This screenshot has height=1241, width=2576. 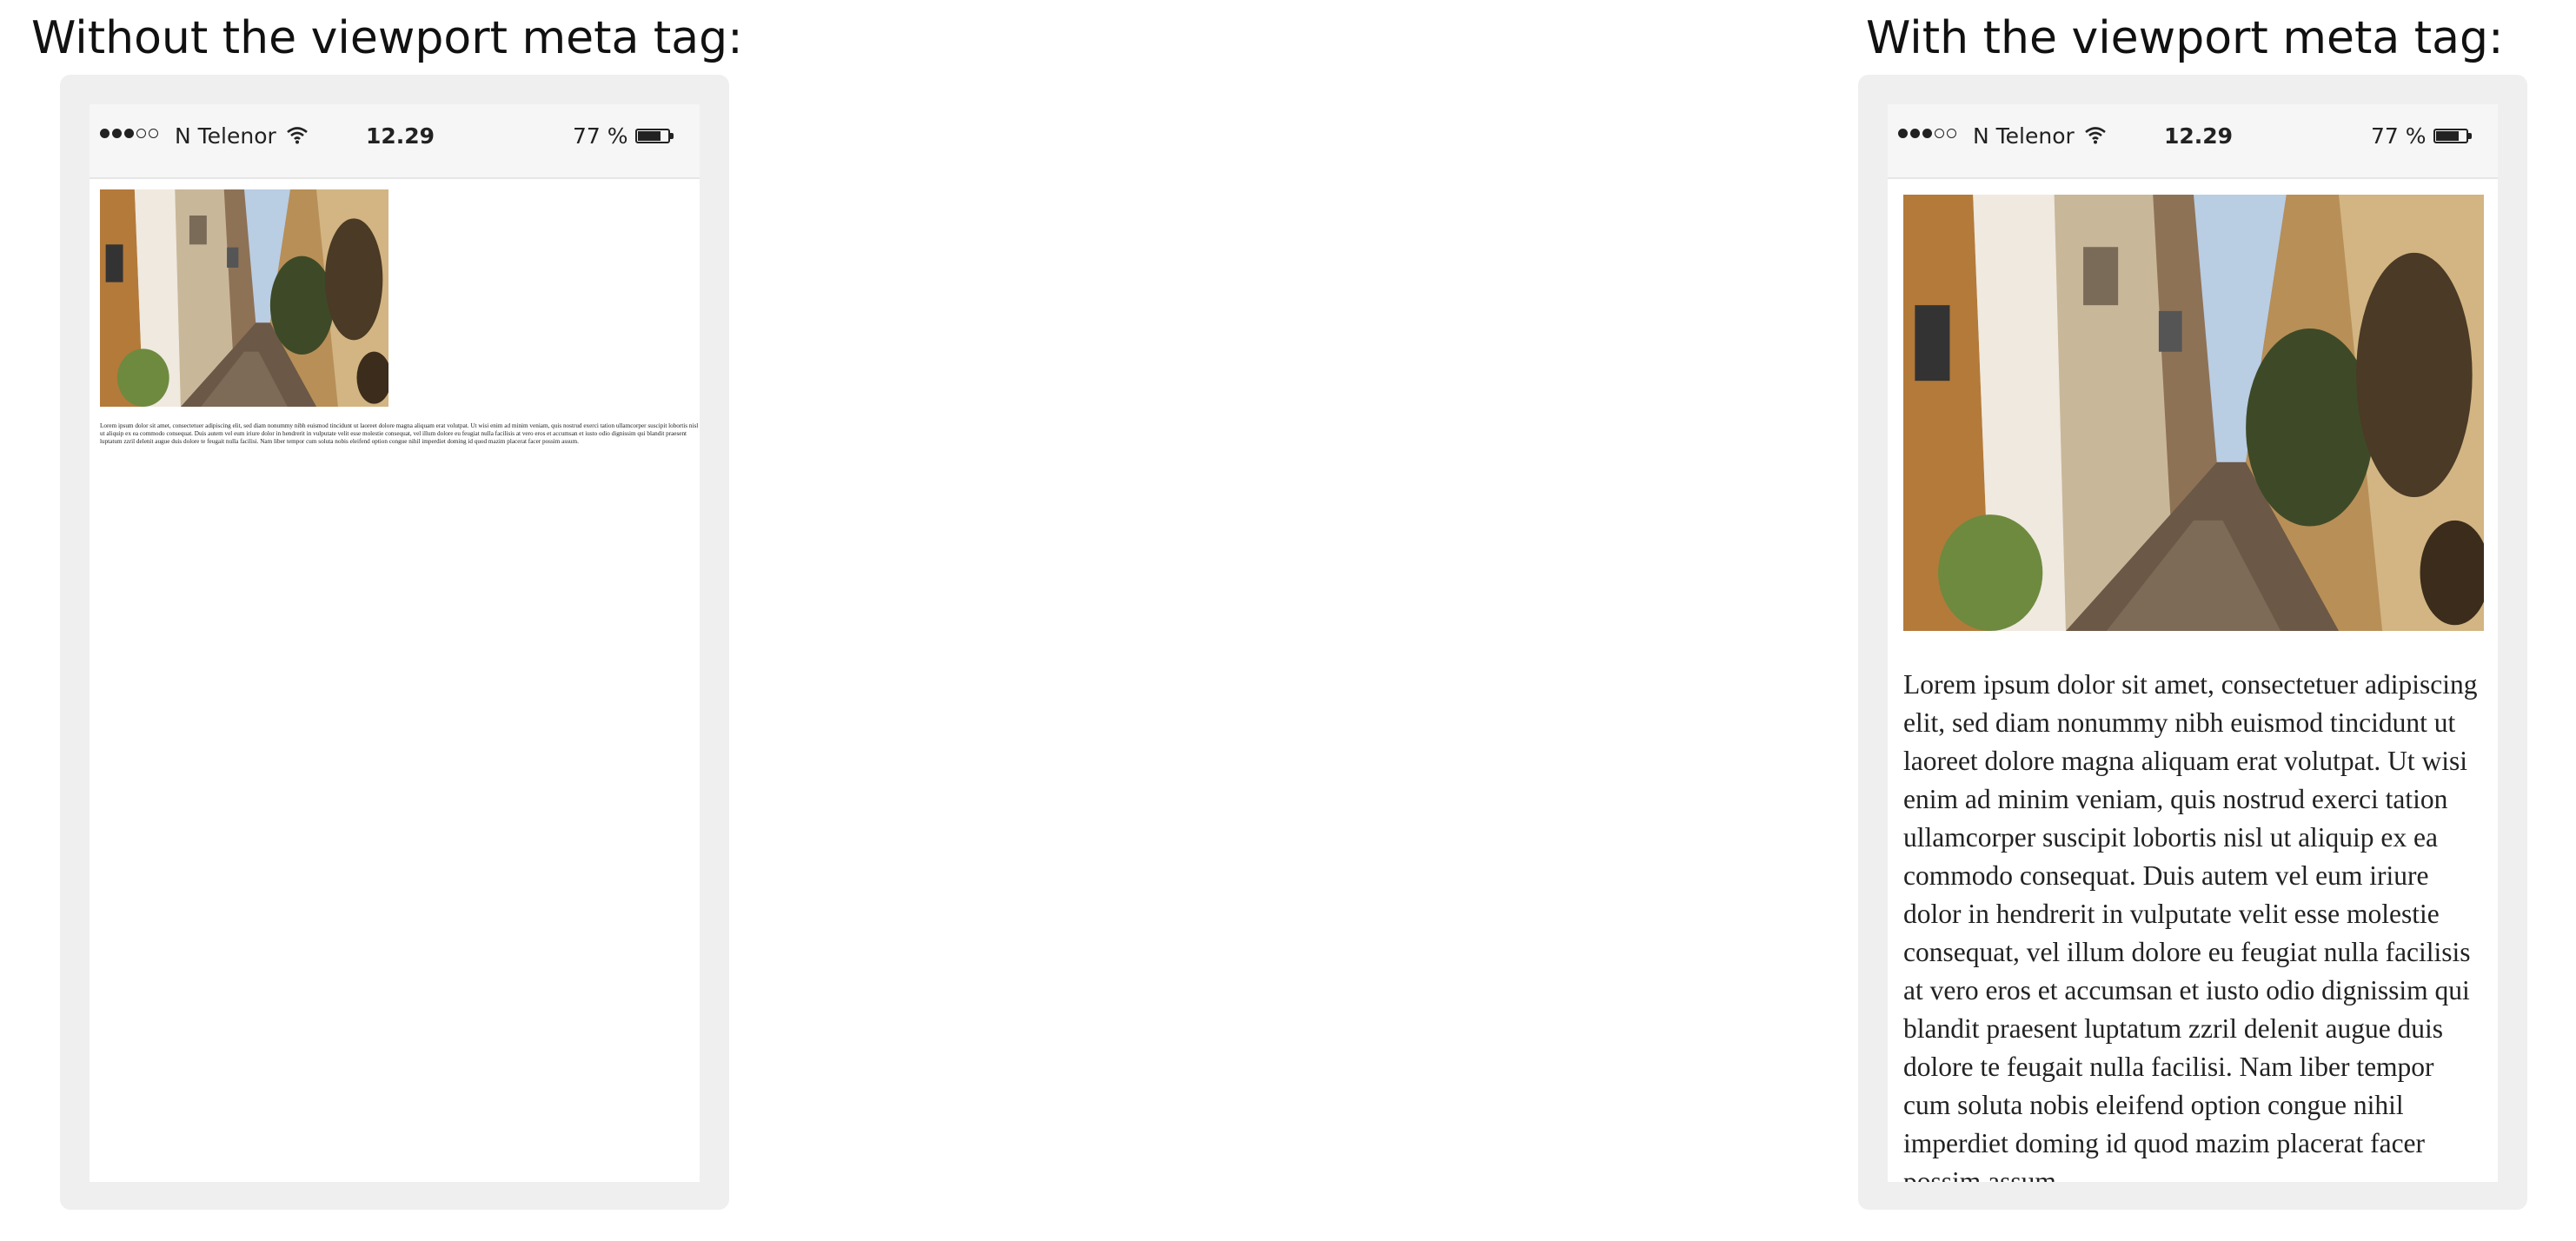 I want to click on caption-with-viewport: With the viewport meta tag:, so click(x=2185, y=38).